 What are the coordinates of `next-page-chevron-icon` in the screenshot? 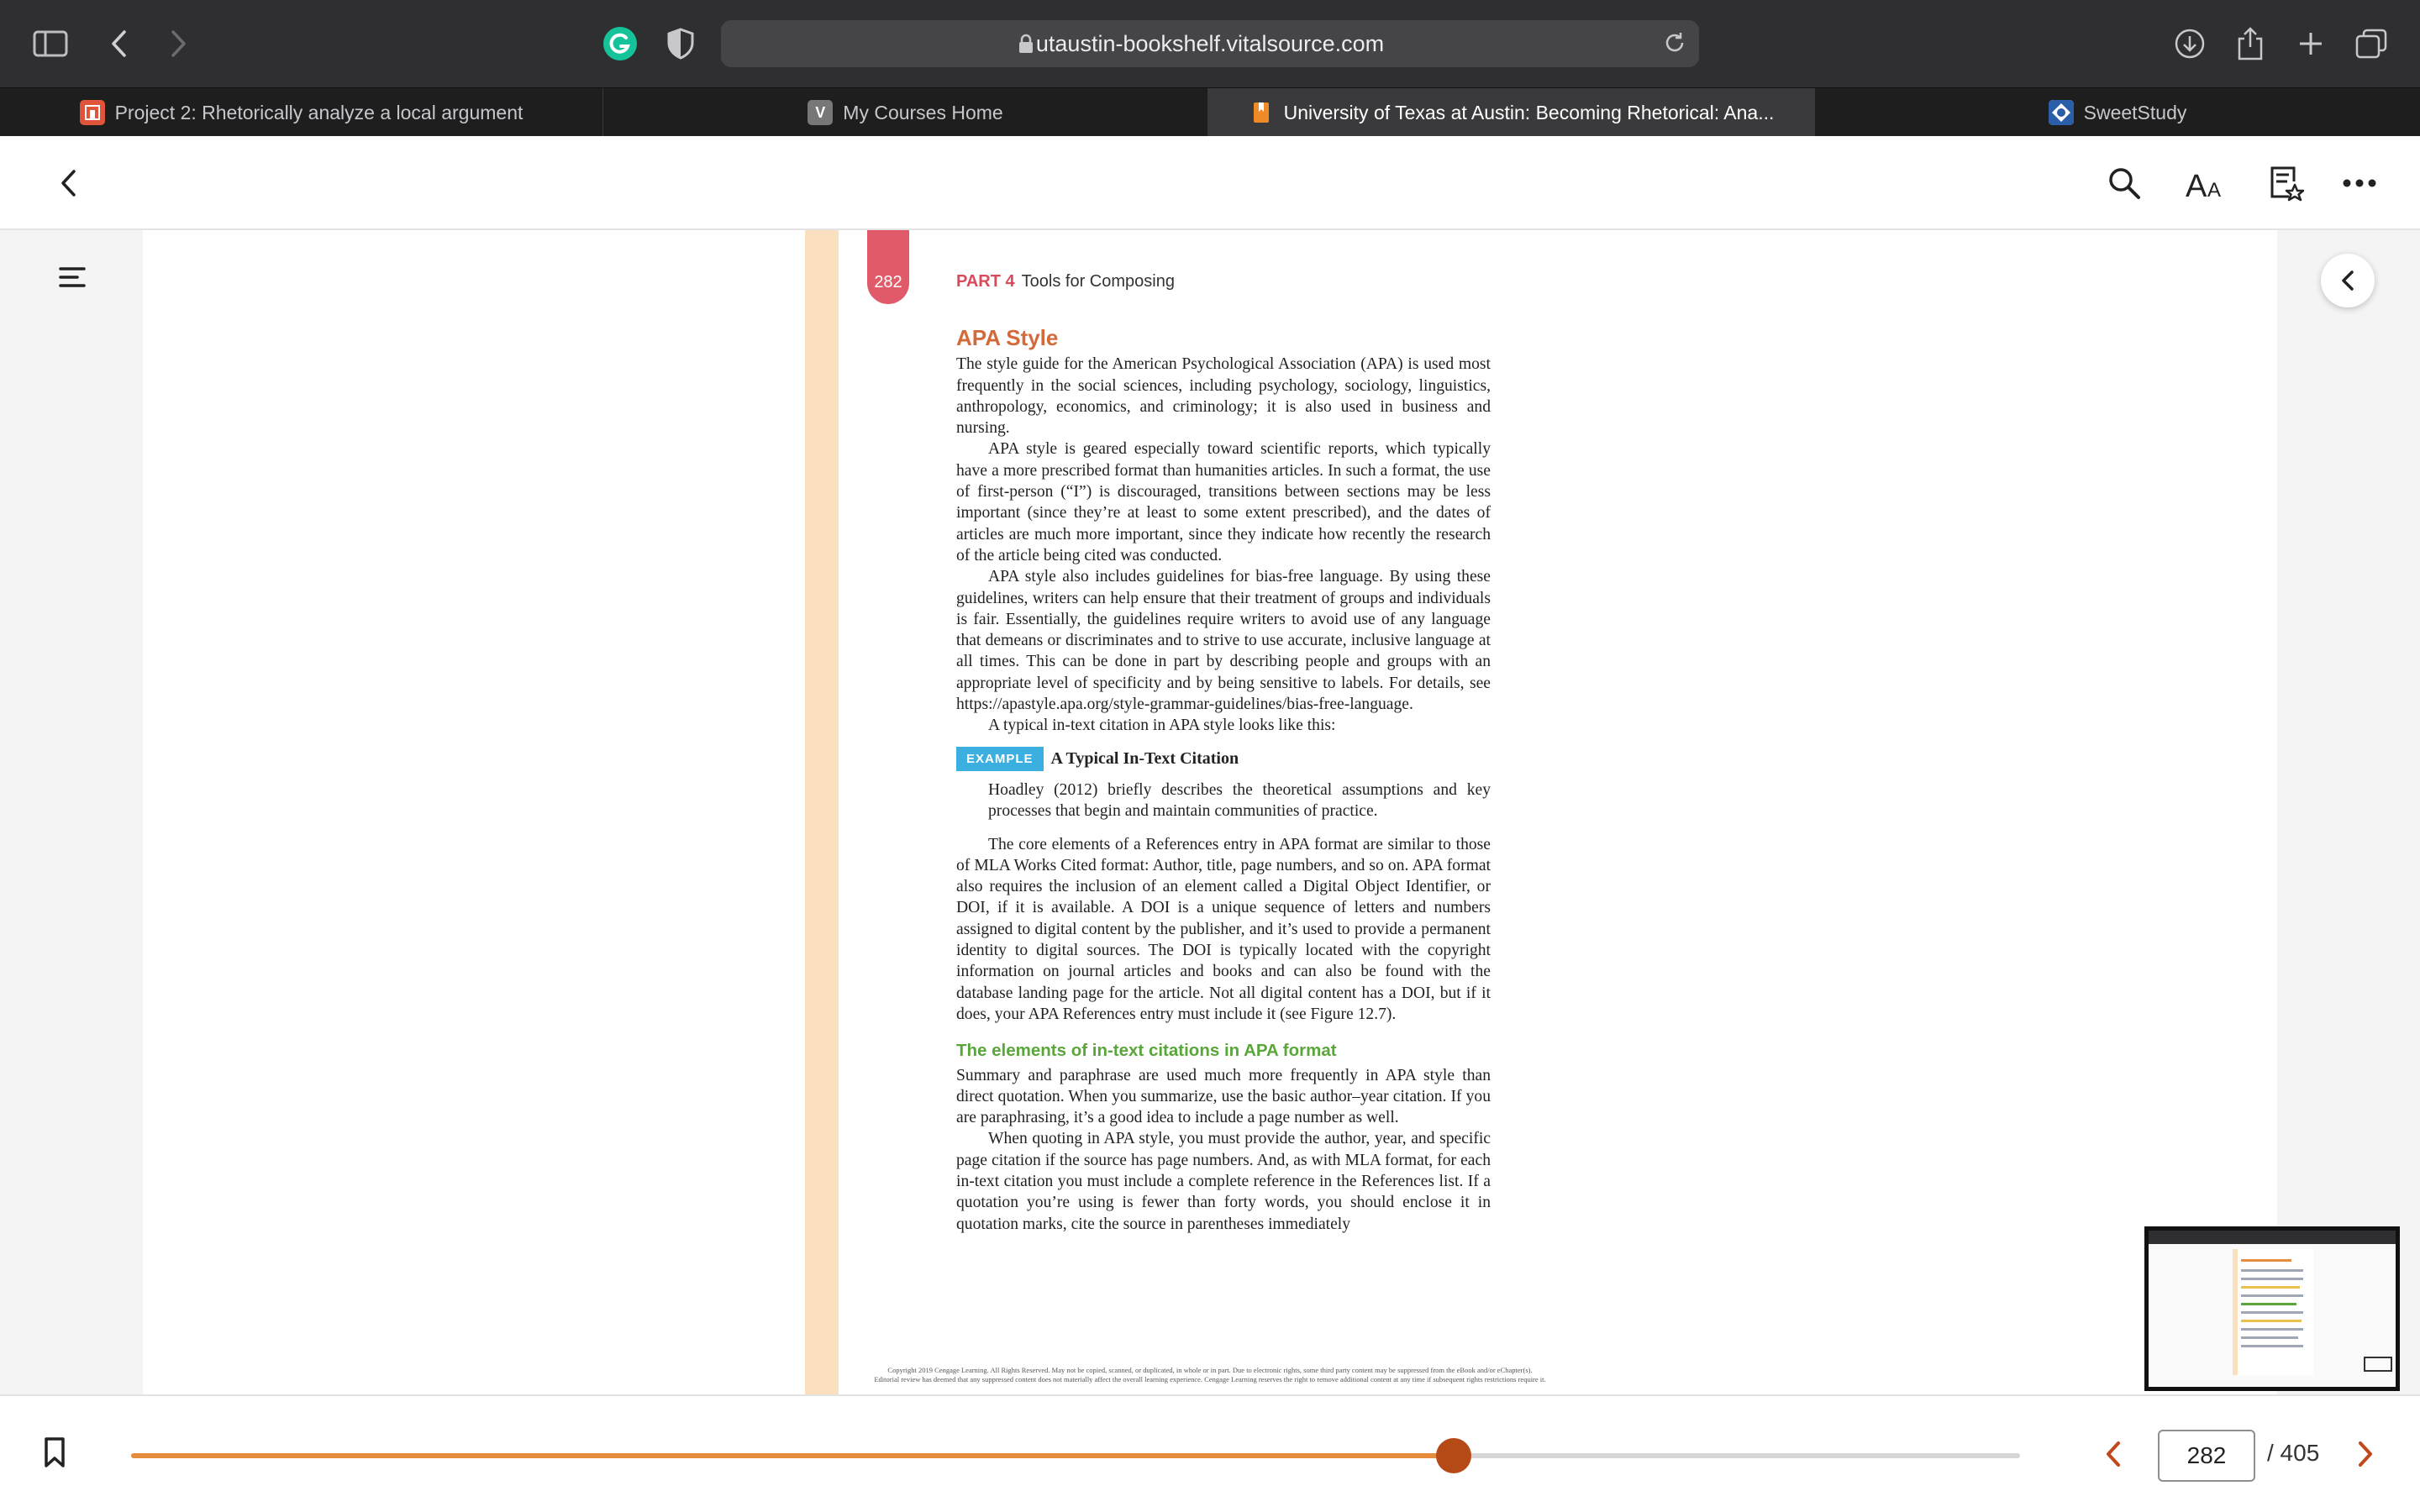 It's located at (2365, 1454).